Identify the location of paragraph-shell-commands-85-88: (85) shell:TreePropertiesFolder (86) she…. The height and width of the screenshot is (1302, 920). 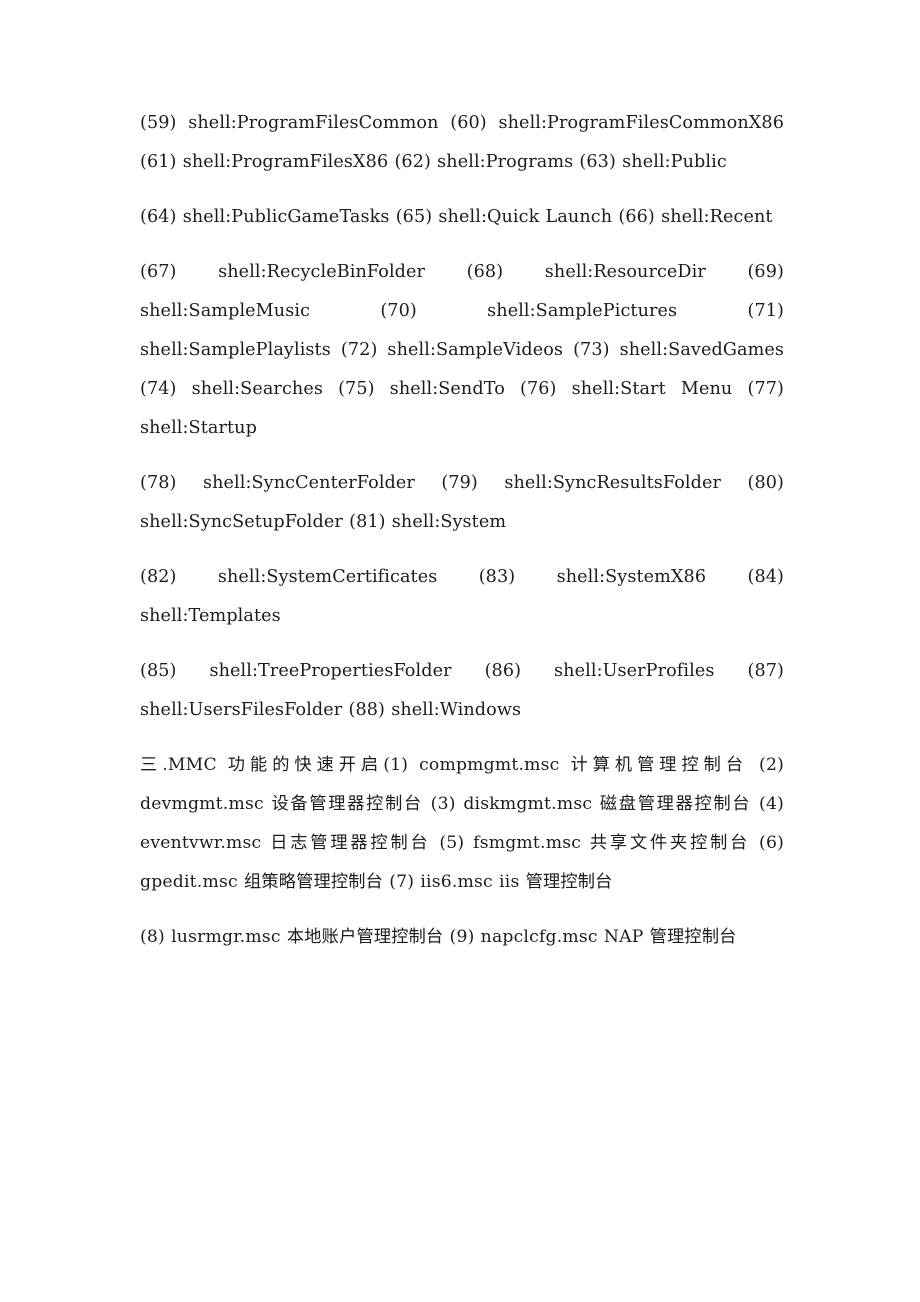
(462, 690).